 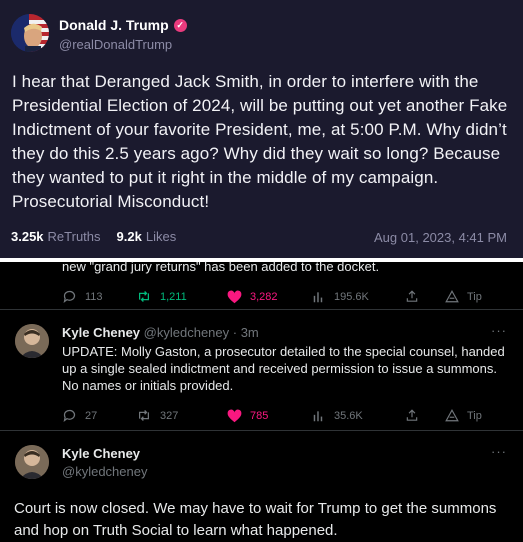 I want to click on views-button: 35.6K, so click(x=358, y=416).